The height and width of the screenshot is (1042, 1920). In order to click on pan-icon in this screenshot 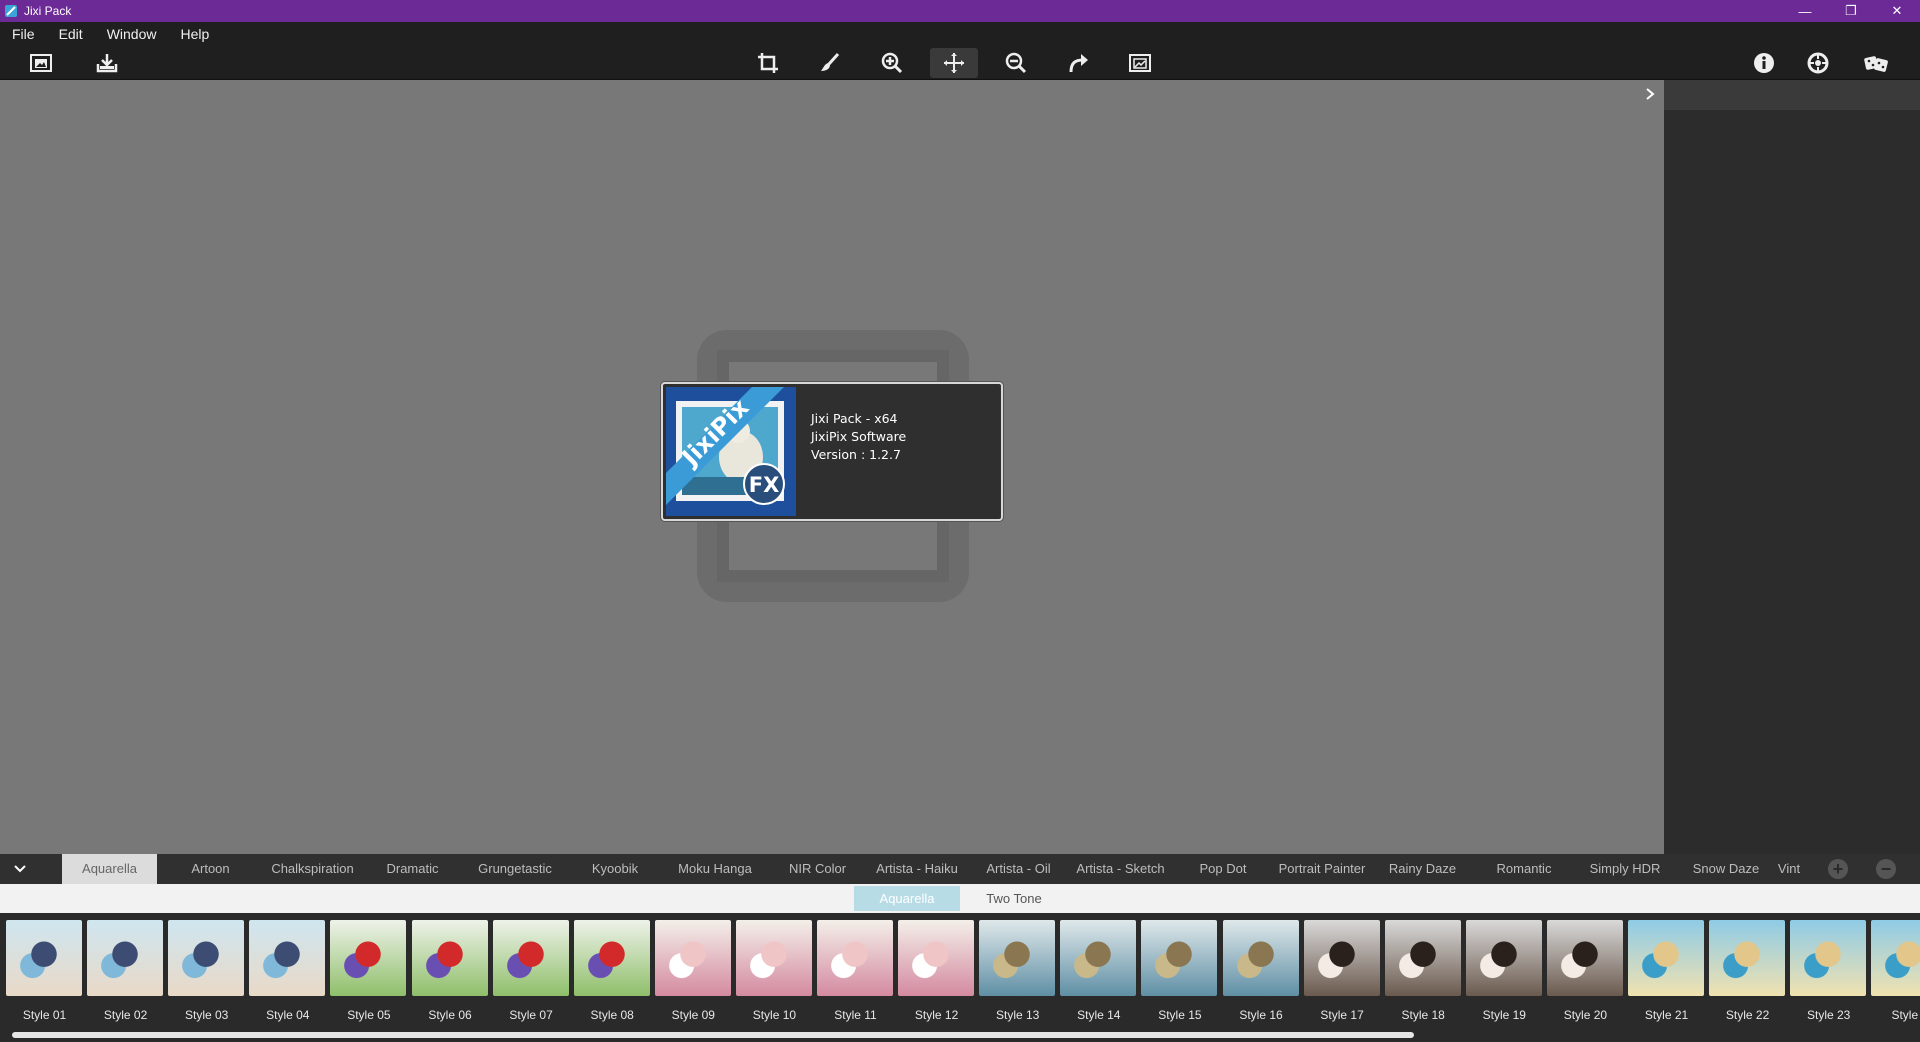, I will do `click(954, 63)`.